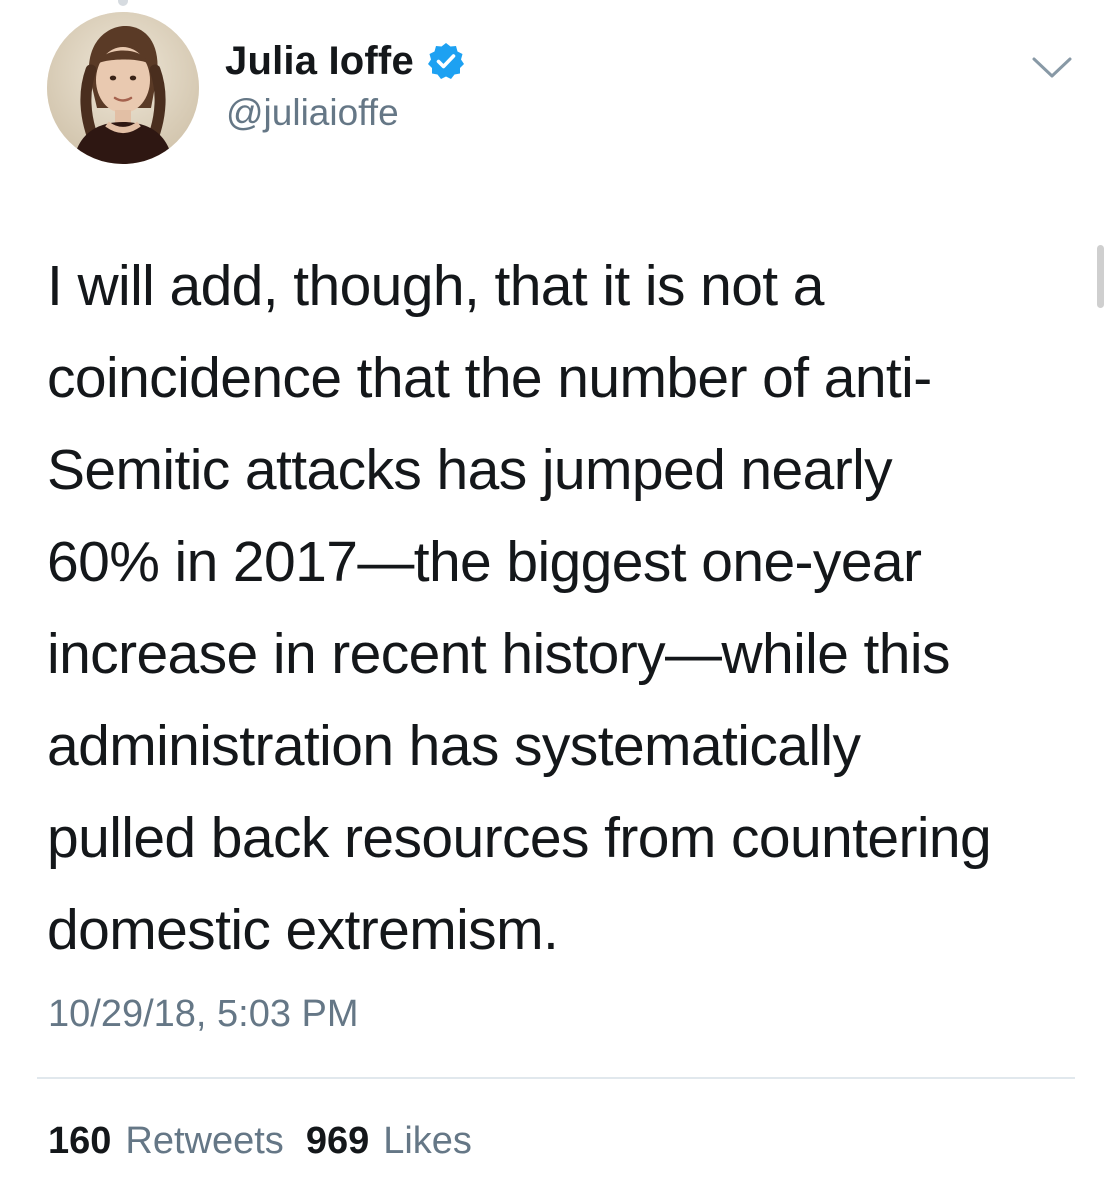  What do you see at coordinates (337, 1141) in the screenshot?
I see `likes-count: 969` at bounding box center [337, 1141].